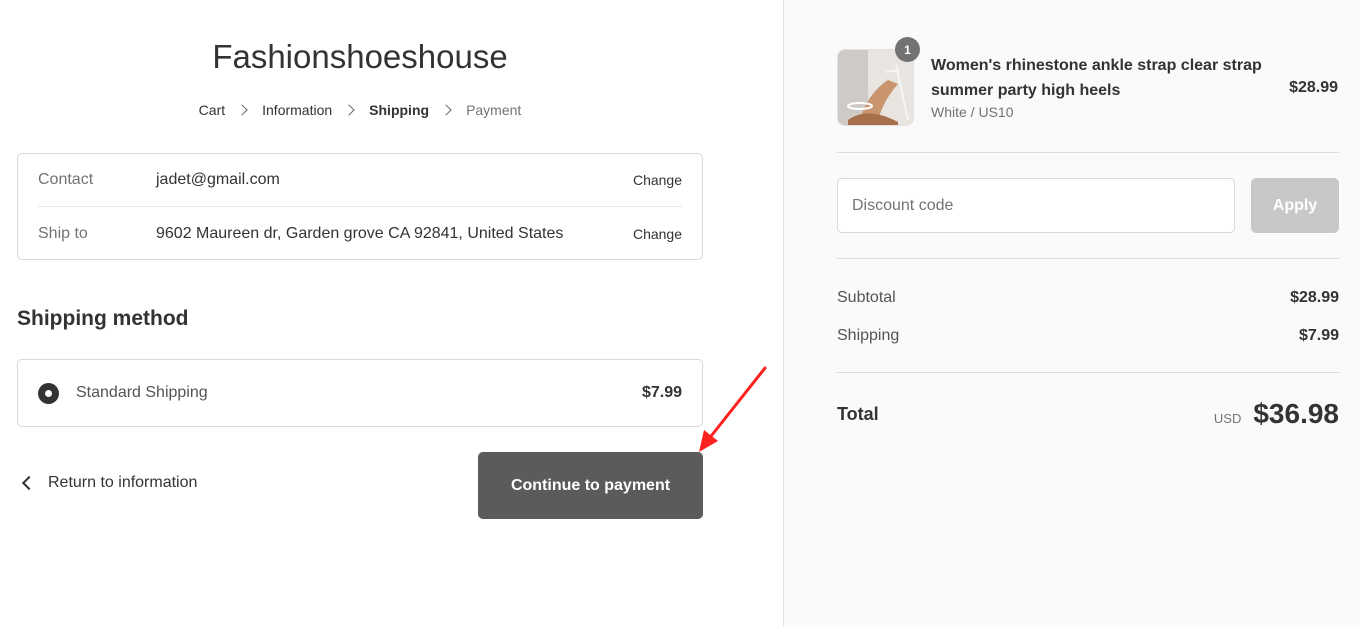 This screenshot has height=627, width=1360. I want to click on shipping-row: Shipping $7.99, so click(1088, 336).